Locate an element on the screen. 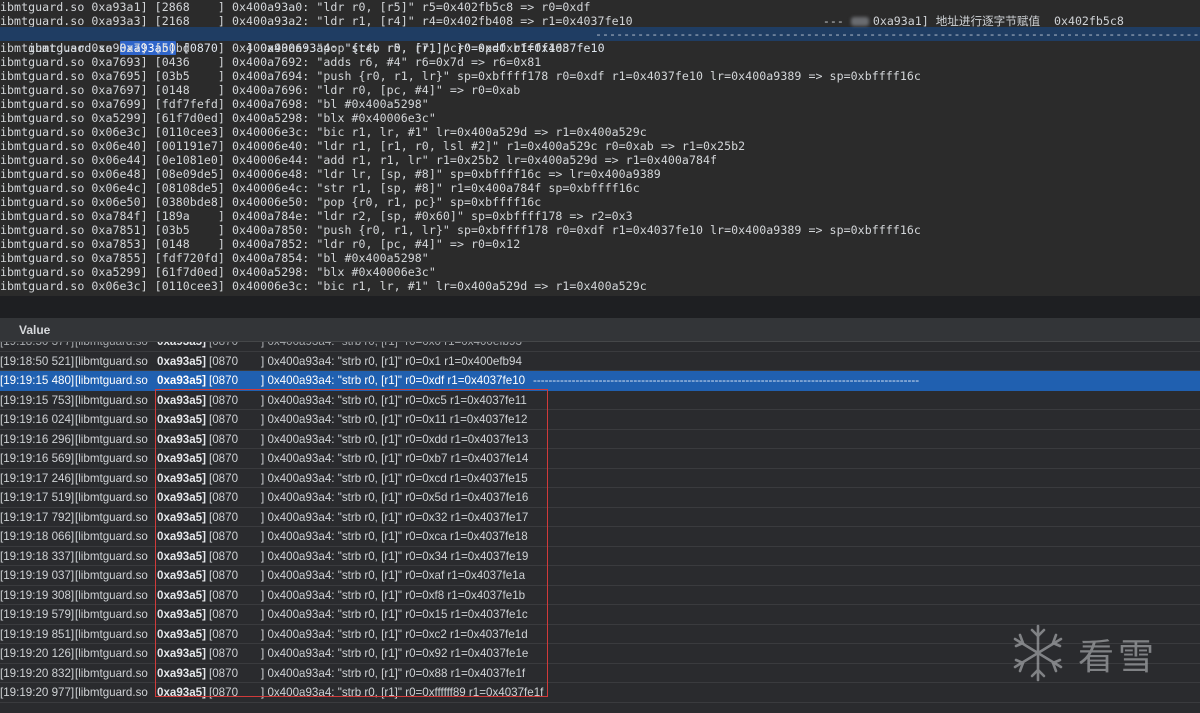 This screenshot has width=1200, height=713. annotation: --- 0xa93a1] 地址进行逐字节赋值 0x402fb5c8 is located at coordinates (959, 14).